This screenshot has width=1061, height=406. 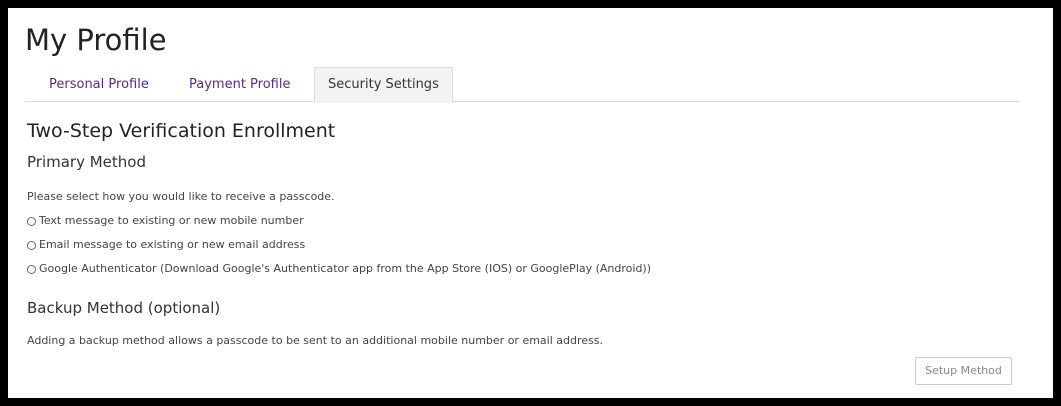 I want to click on setup-method-button: Setup Method, so click(x=963, y=371).